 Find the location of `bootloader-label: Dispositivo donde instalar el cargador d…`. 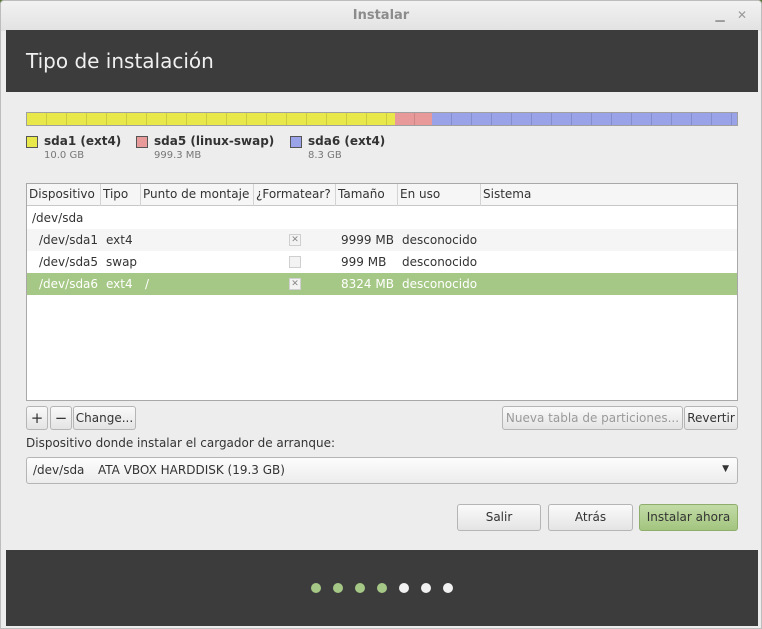

bootloader-label: Dispositivo donde instalar el cargador d… is located at coordinates (181, 443).